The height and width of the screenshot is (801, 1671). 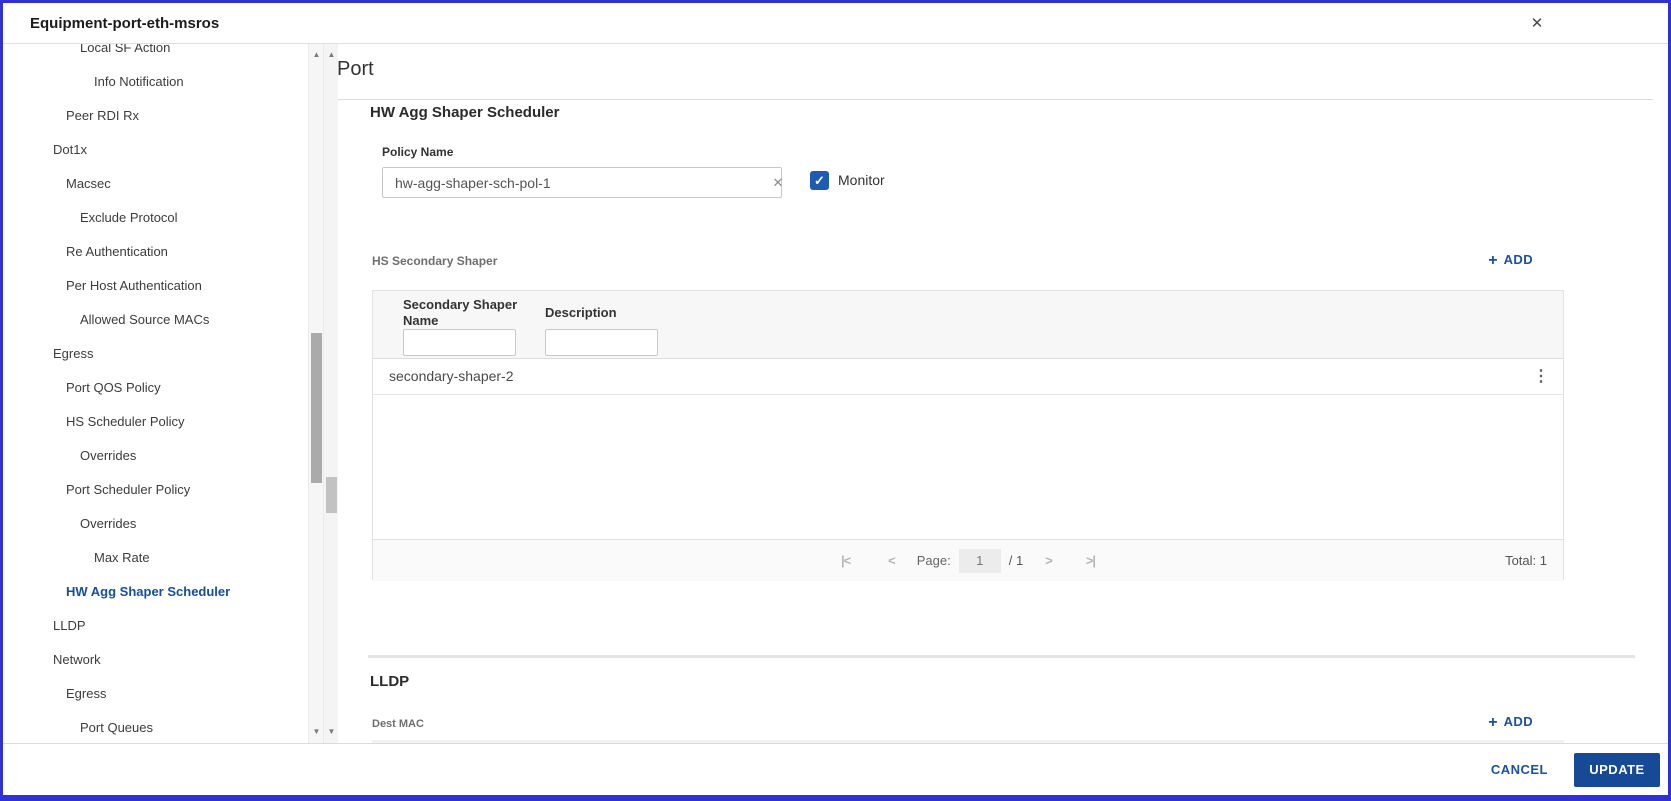 What do you see at coordinates (155, 82) in the screenshot?
I see `sidebar-item-info-notification: Info Notification` at bounding box center [155, 82].